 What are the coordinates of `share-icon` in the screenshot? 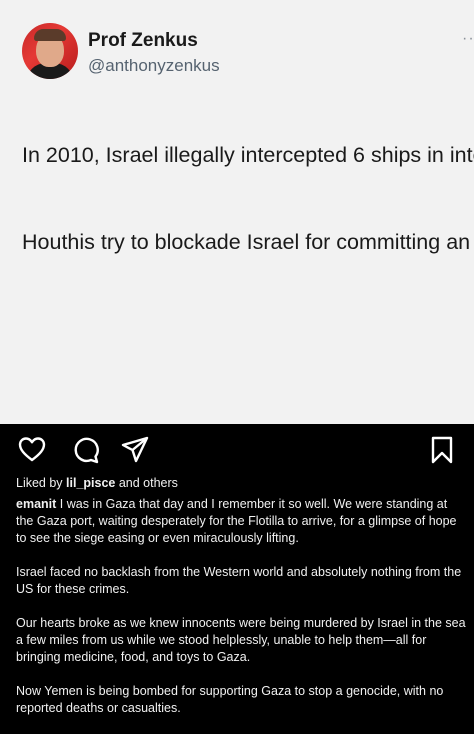 It's located at (135, 452).